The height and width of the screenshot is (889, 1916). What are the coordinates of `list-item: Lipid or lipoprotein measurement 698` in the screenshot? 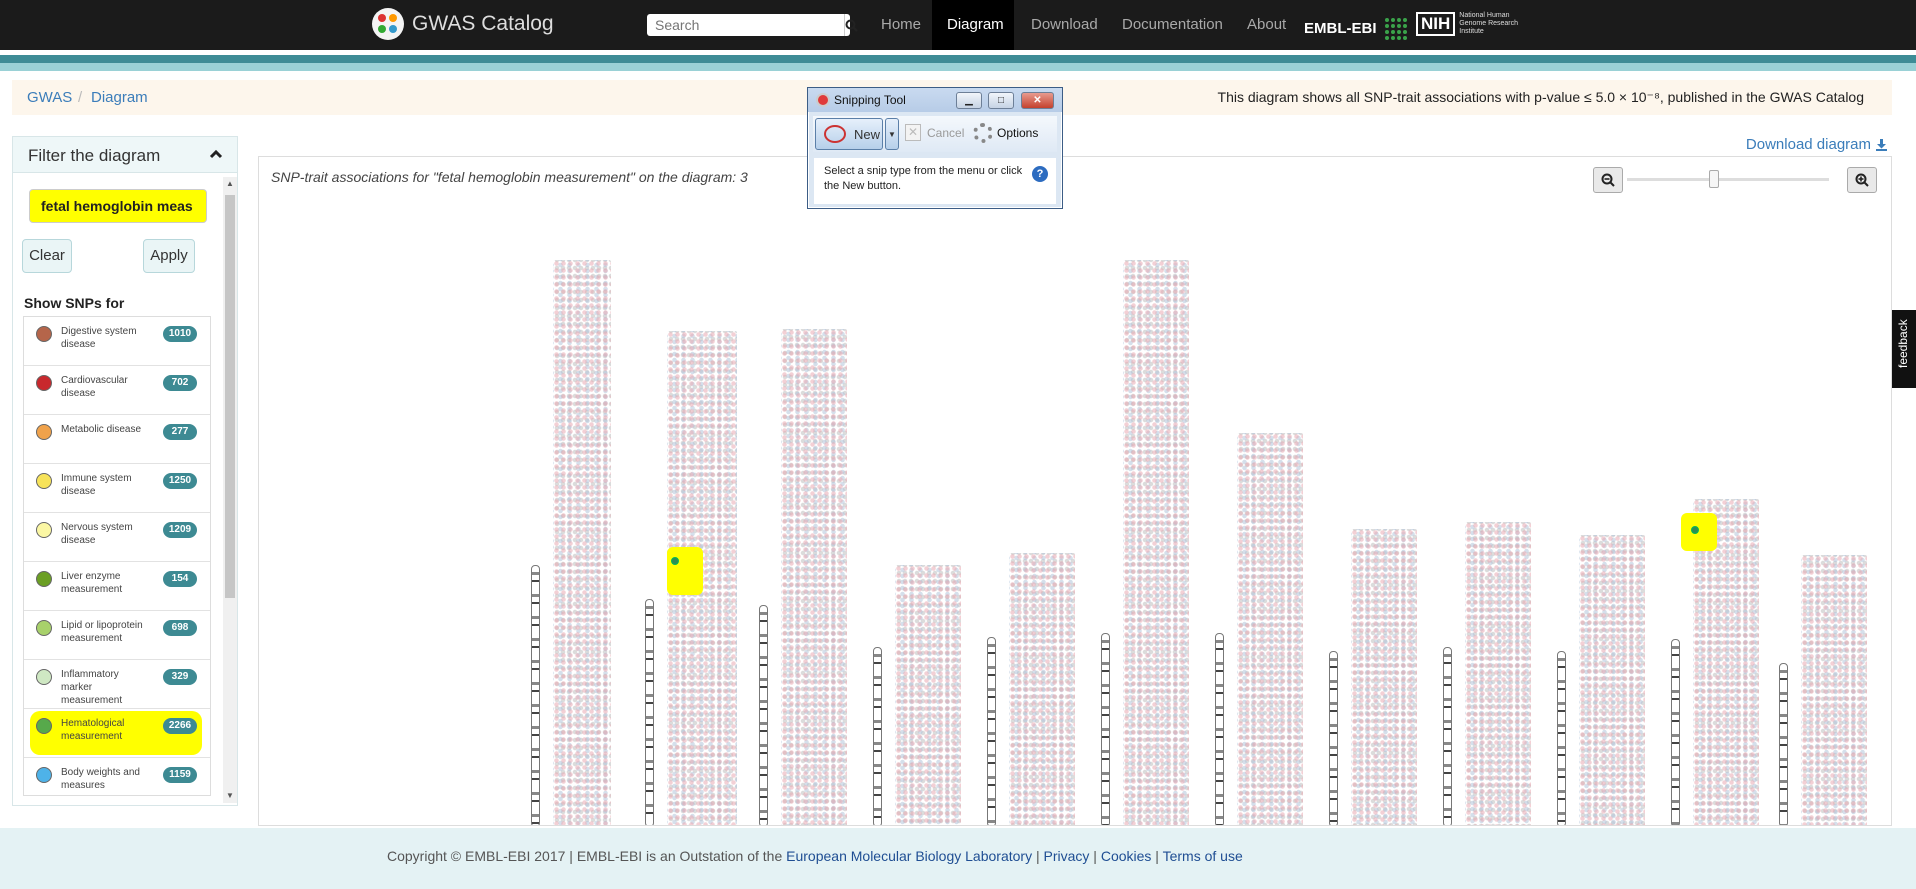 It's located at (117, 635).